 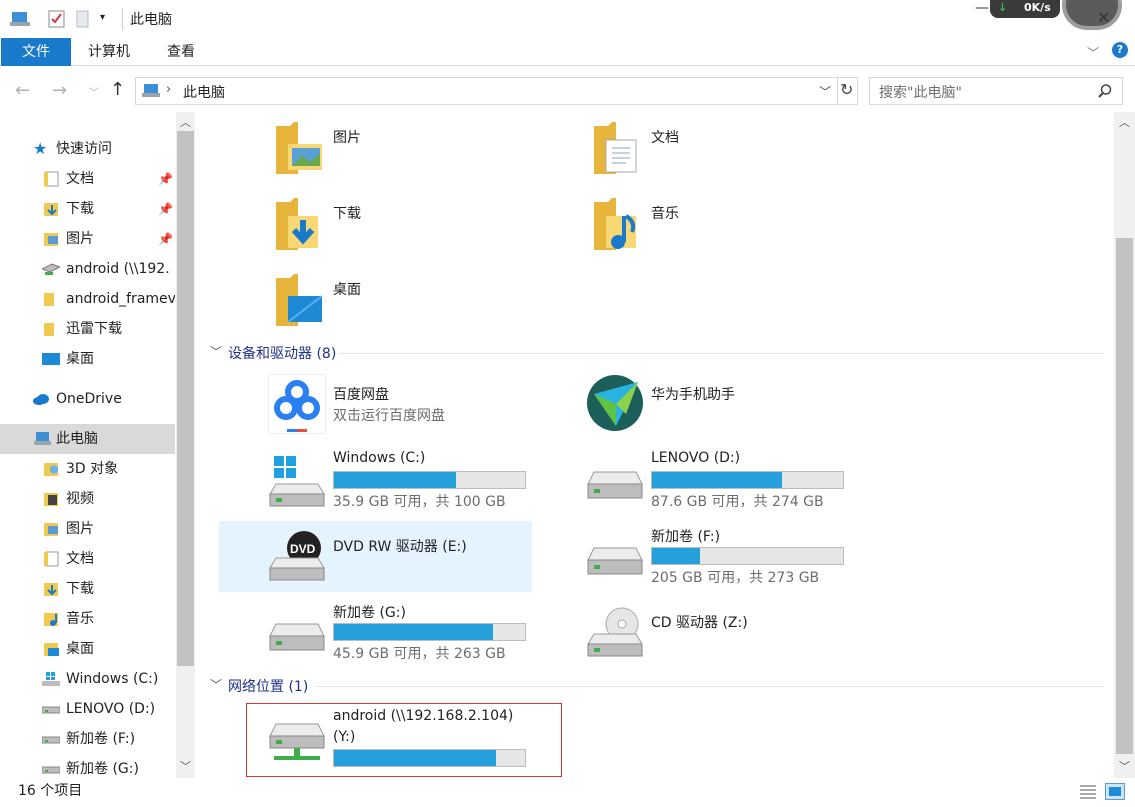 I want to click on address-bar: › 此电脑 ﹀ ↻, so click(x=496, y=91).